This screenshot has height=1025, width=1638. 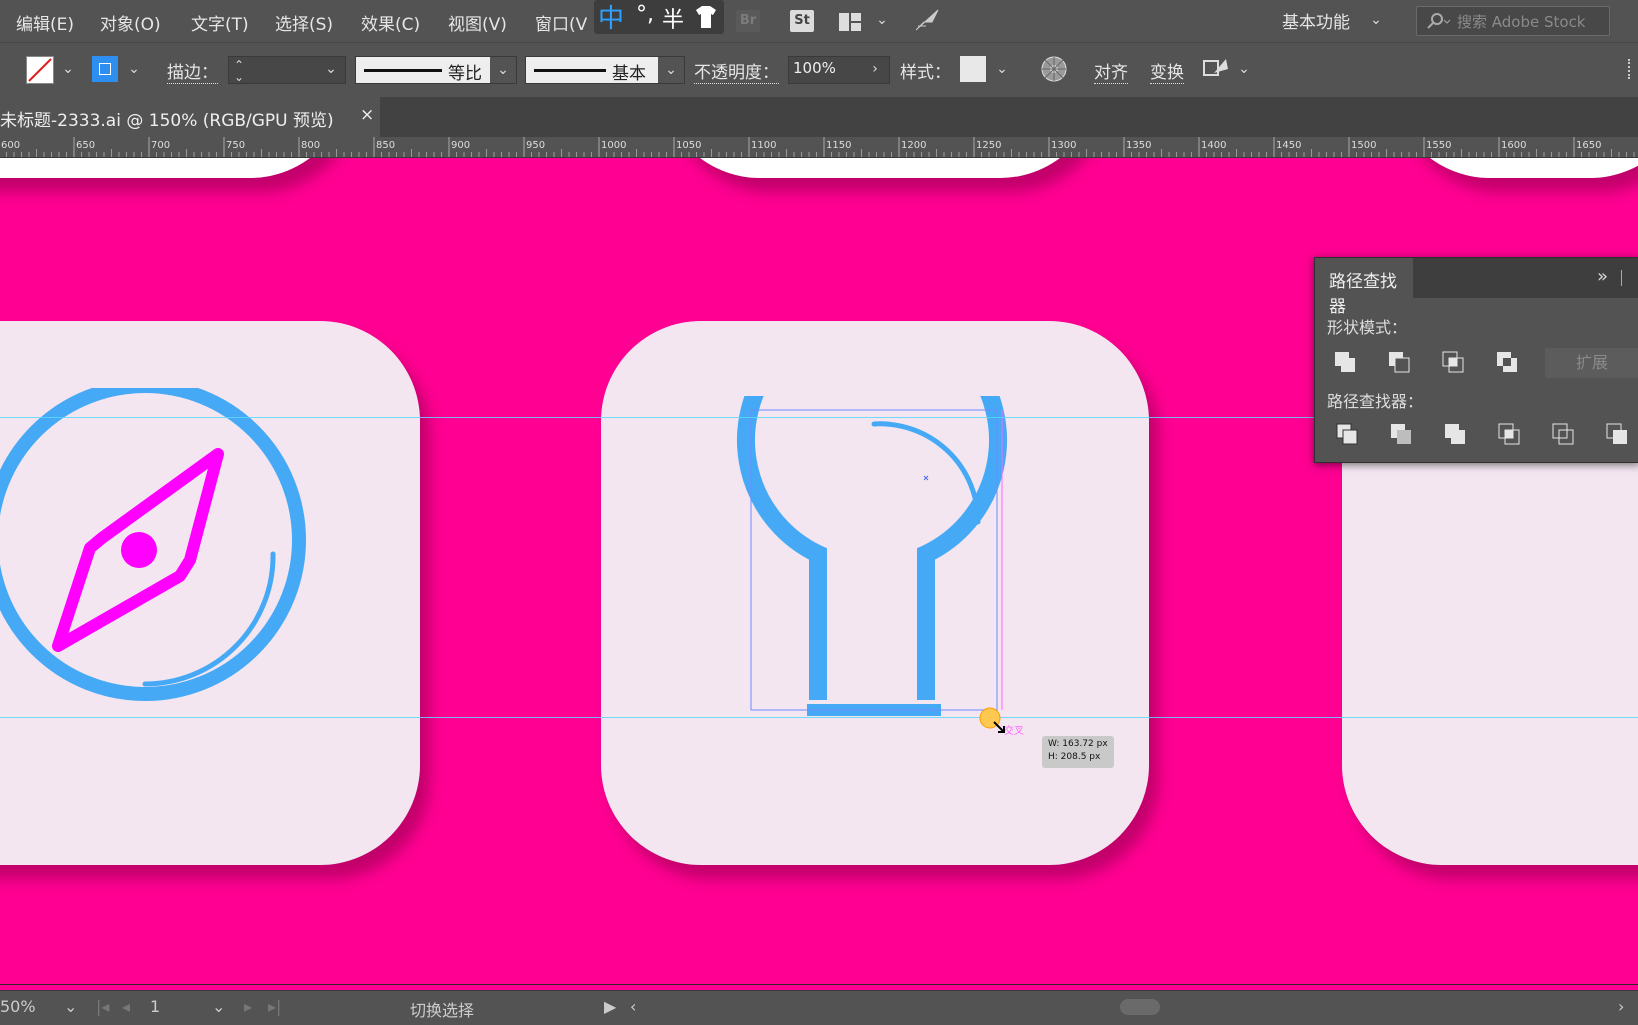 What do you see at coordinates (385, 145) in the screenshot?
I see `ruler-tick-label: 850` at bounding box center [385, 145].